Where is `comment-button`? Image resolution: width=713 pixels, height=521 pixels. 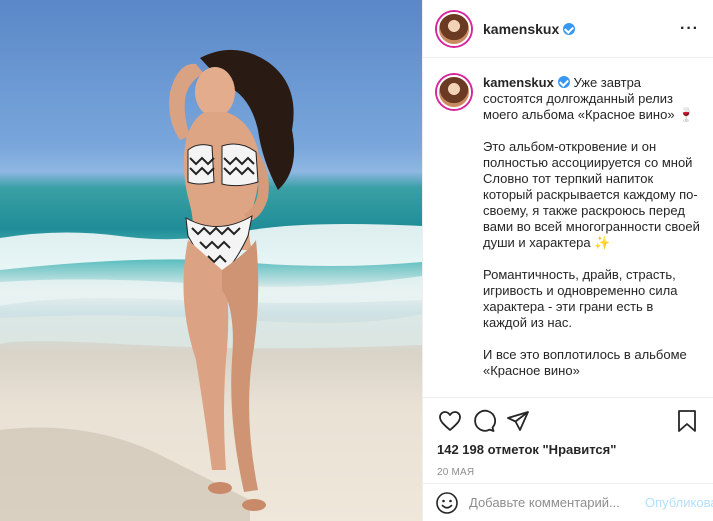 comment-button is located at coordinates (484, 421).